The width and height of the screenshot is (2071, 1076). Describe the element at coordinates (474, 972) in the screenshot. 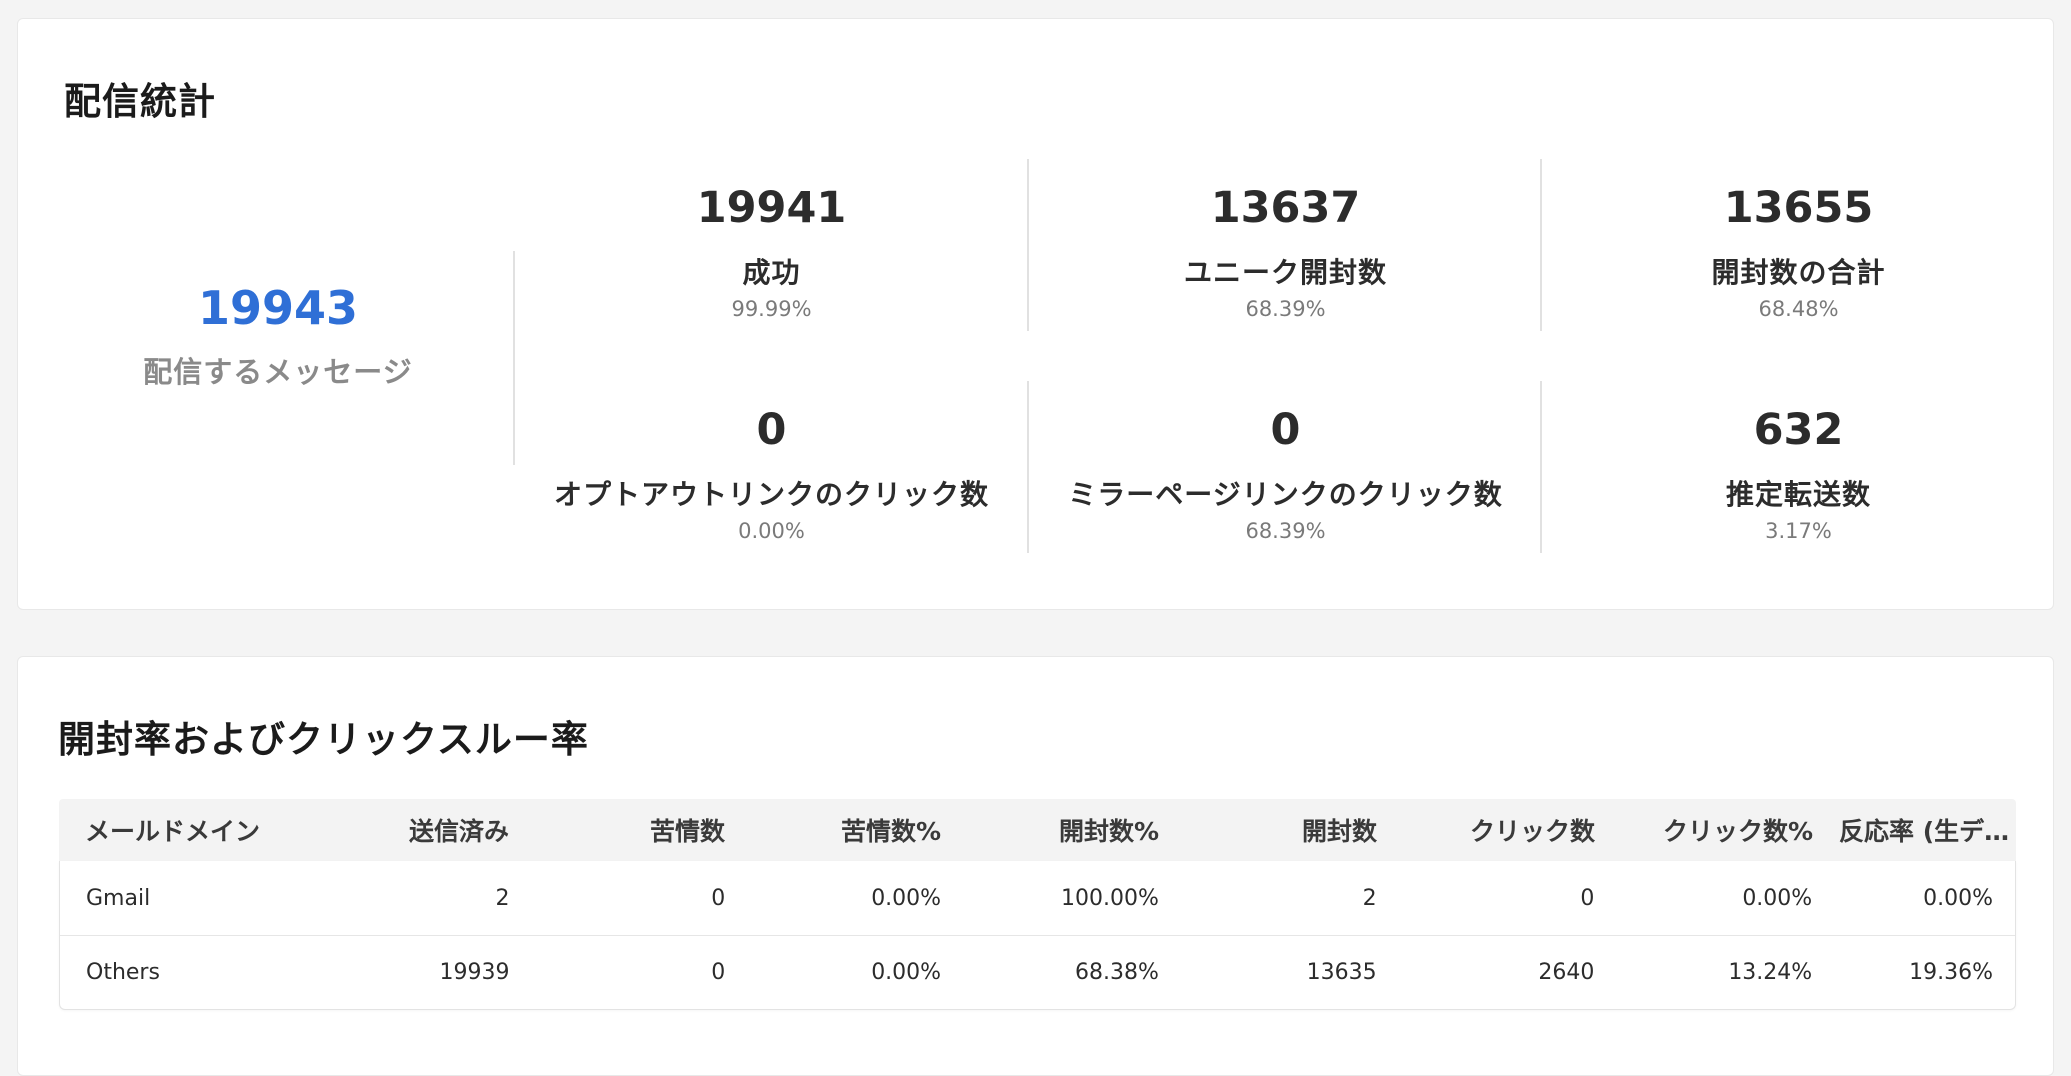

I see `cell-sent: 19939` at that location.